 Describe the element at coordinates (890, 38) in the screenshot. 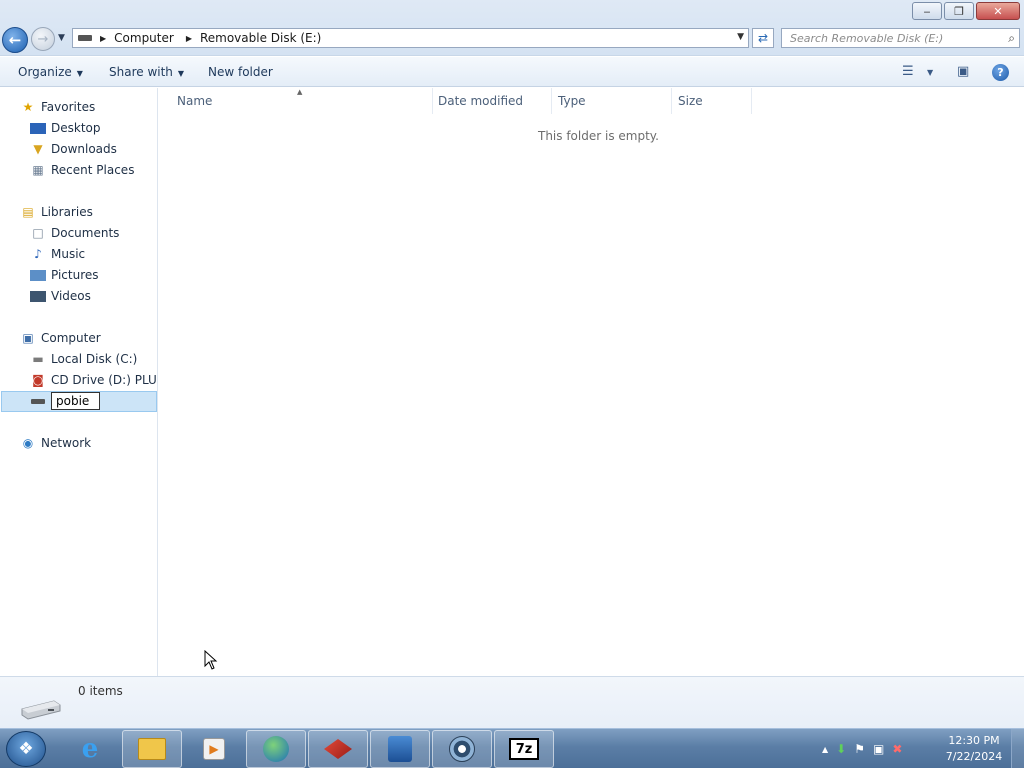

I see `search-input` at that location.